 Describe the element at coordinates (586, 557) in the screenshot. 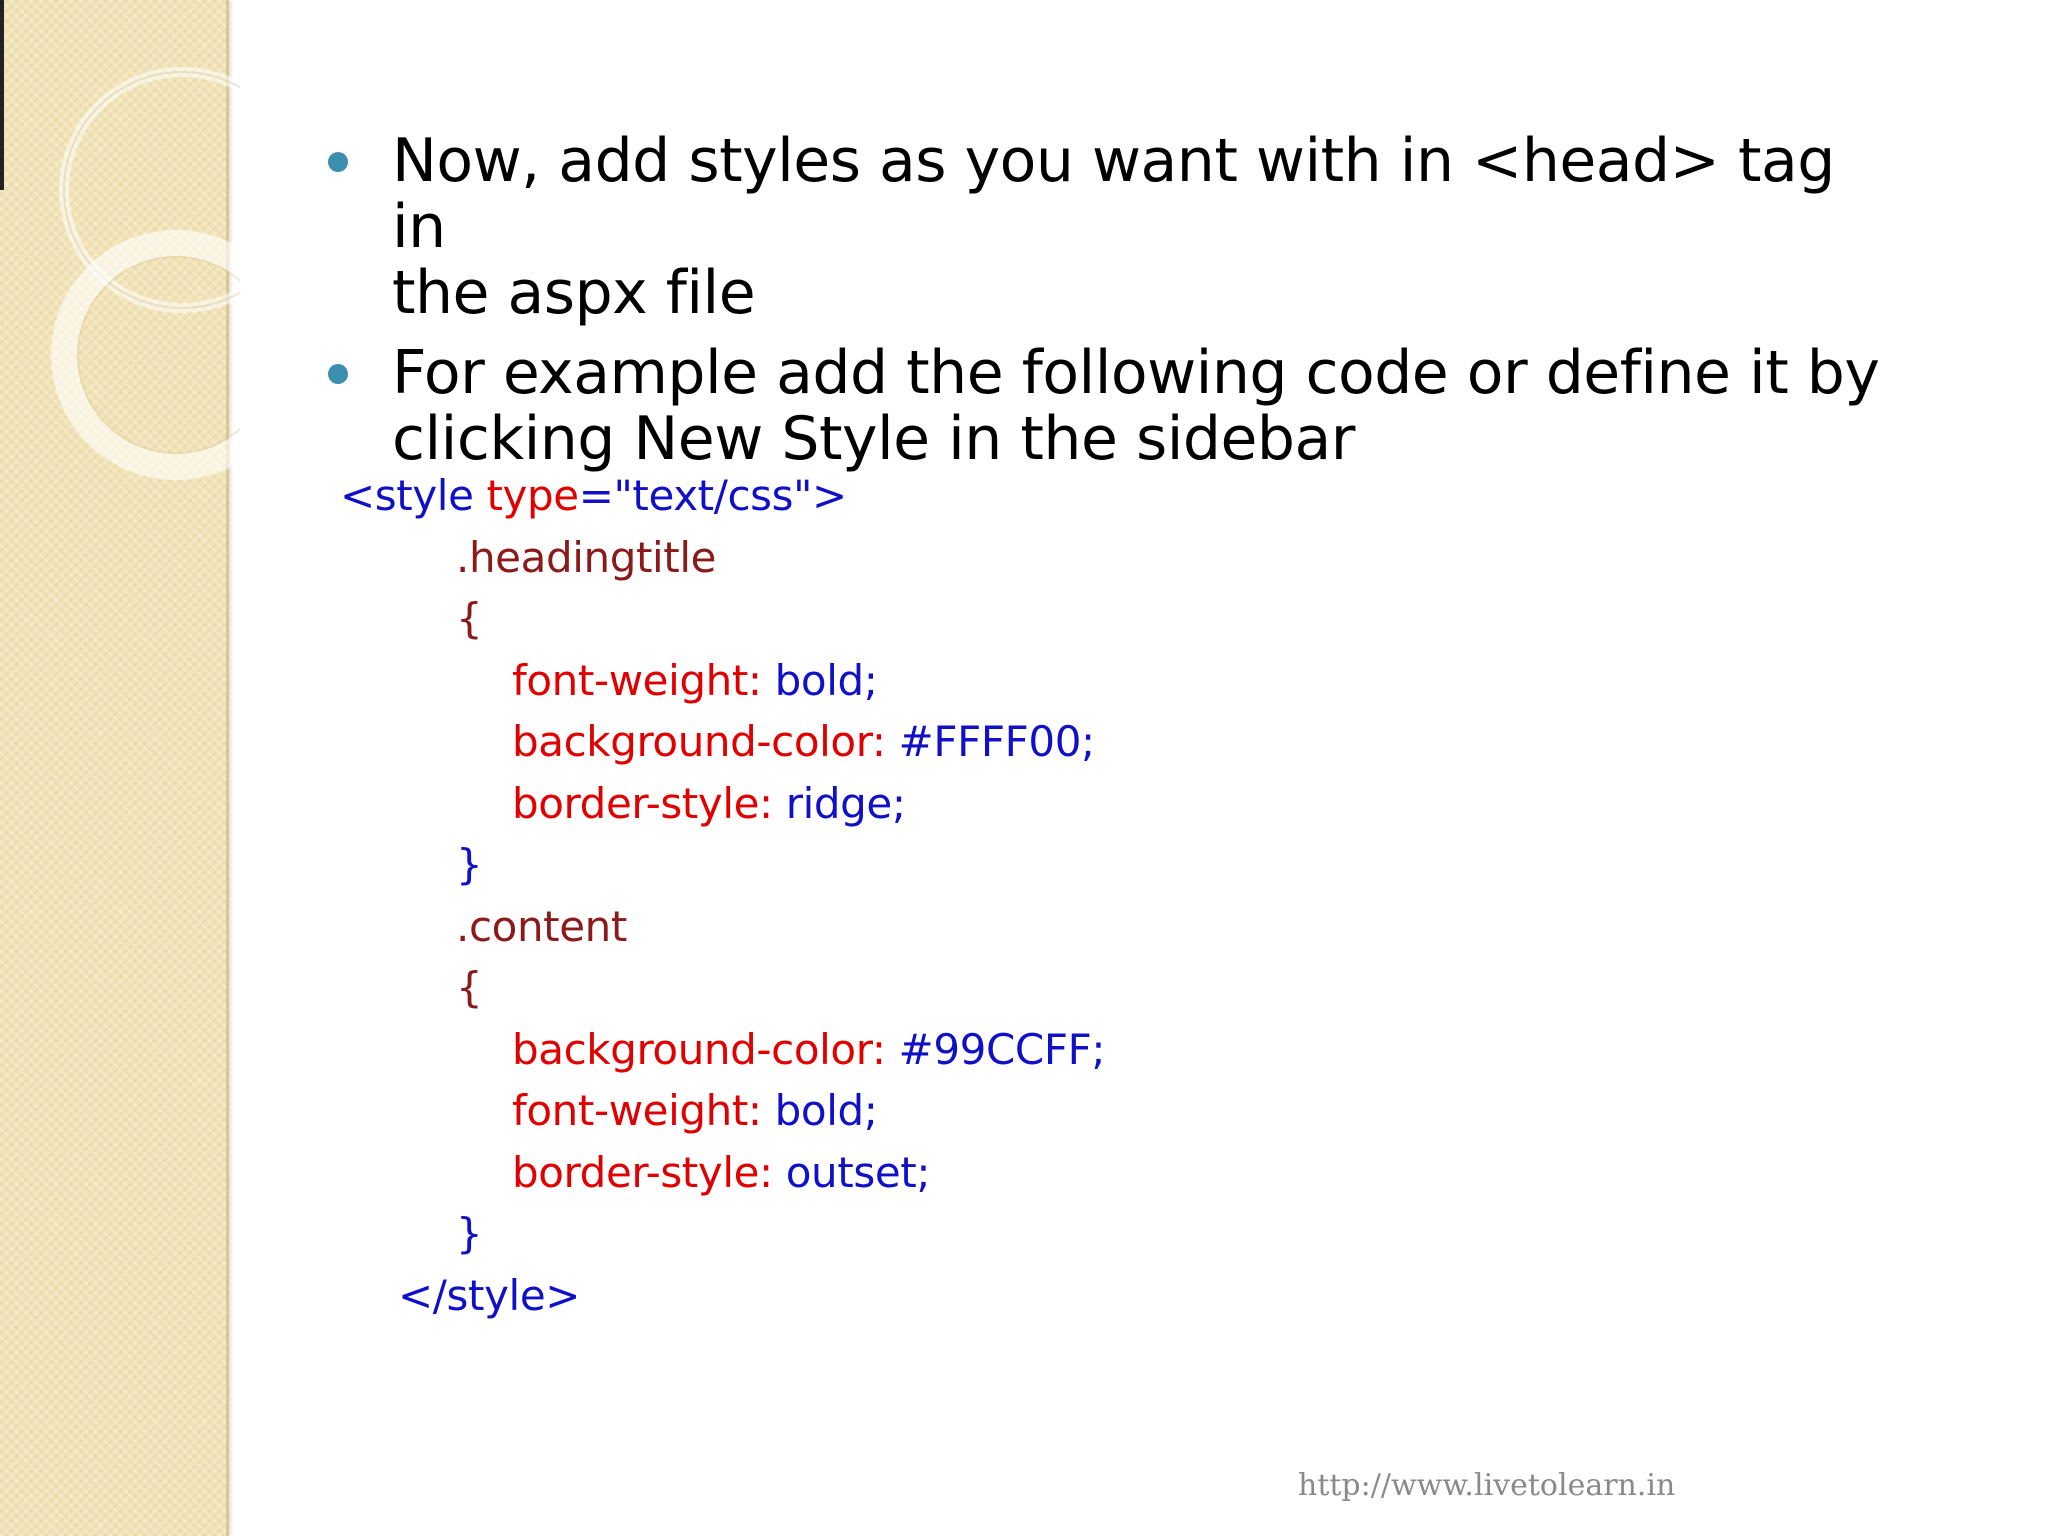

I see `code-selector: .headingtitle` at that location.